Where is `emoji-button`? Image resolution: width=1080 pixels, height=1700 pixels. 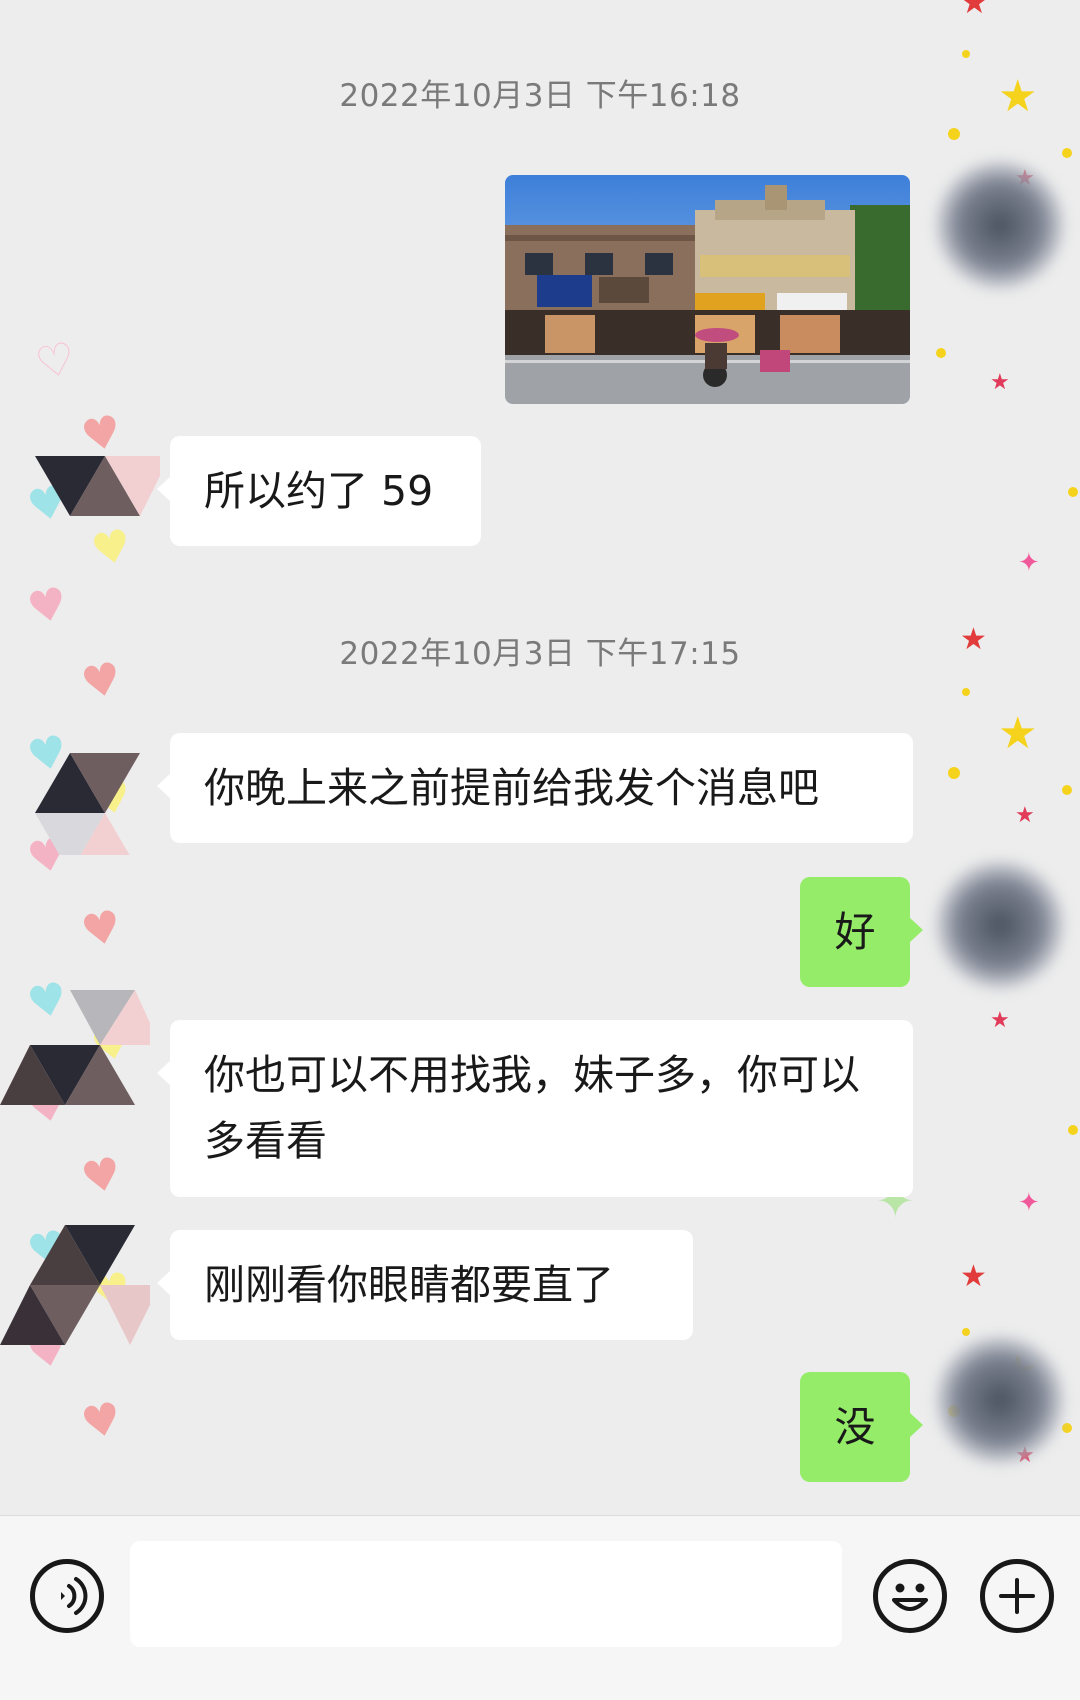 emoji-button is located at coordinates (910, 1596).